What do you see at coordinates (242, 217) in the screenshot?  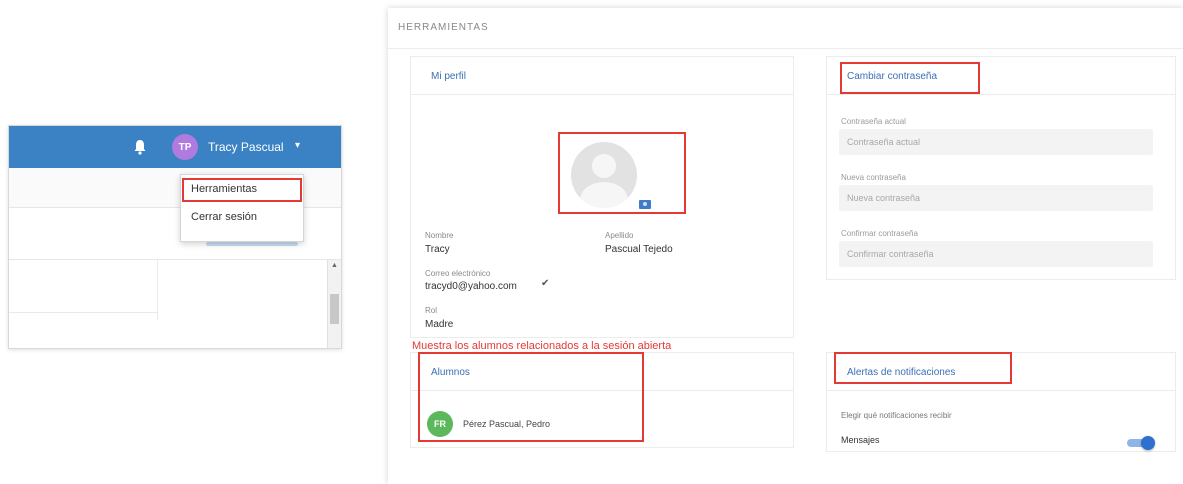 I see `menu-item-logout: Cerrar sesión` at bounding box center [242, 217].